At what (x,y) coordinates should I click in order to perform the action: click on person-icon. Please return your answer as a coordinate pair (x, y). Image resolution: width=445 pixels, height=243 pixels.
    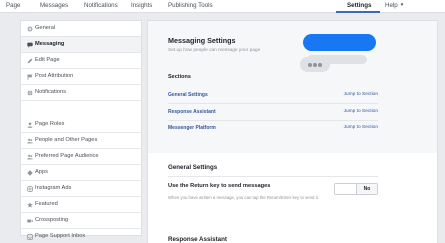
    Looking at the image, I should click on (30, 124).